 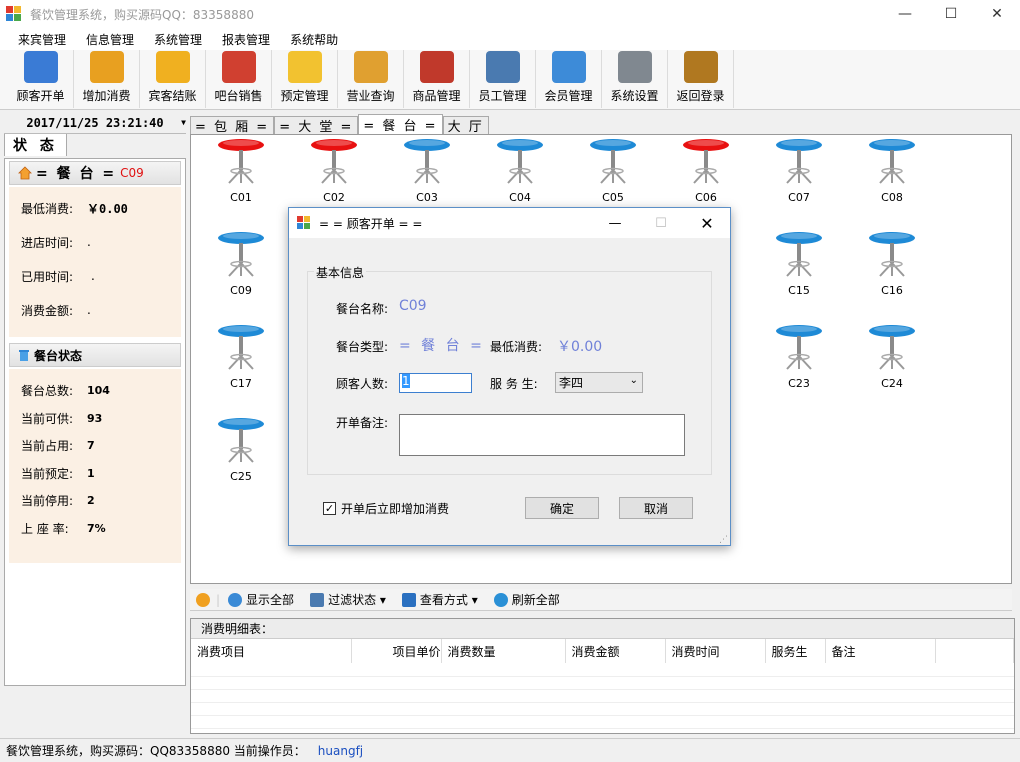 What do you see at coordinates (795, 651) in the screenshot?
I see `column-header: 服务生` at bounding box center [795, 651].